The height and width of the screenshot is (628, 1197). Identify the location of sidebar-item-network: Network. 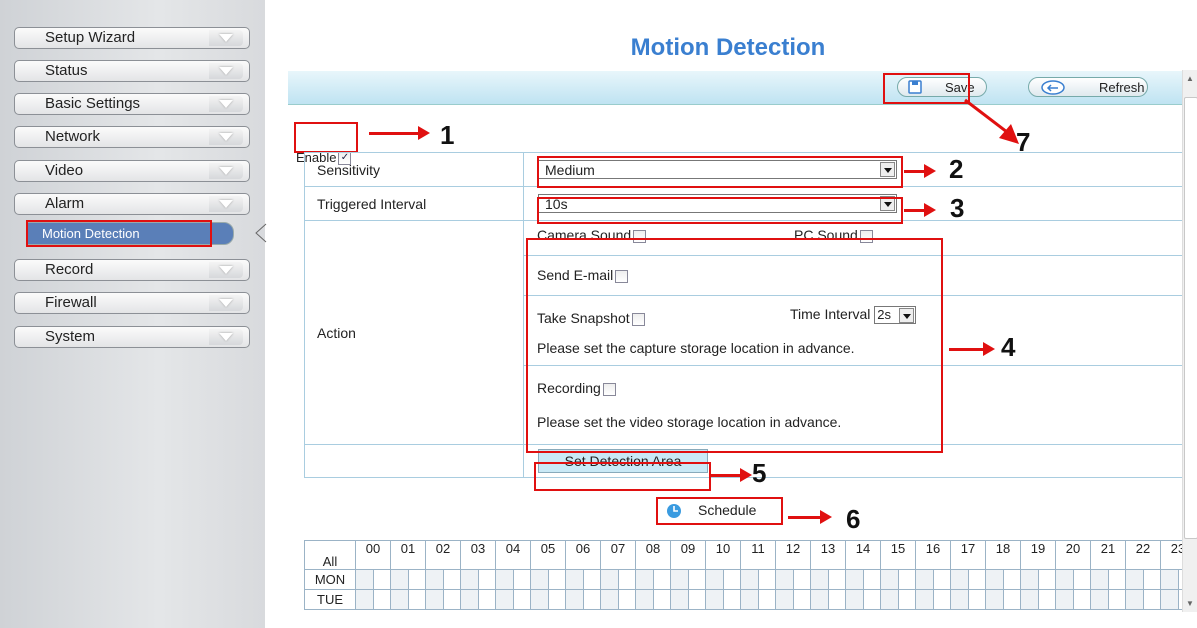
(132, 137).